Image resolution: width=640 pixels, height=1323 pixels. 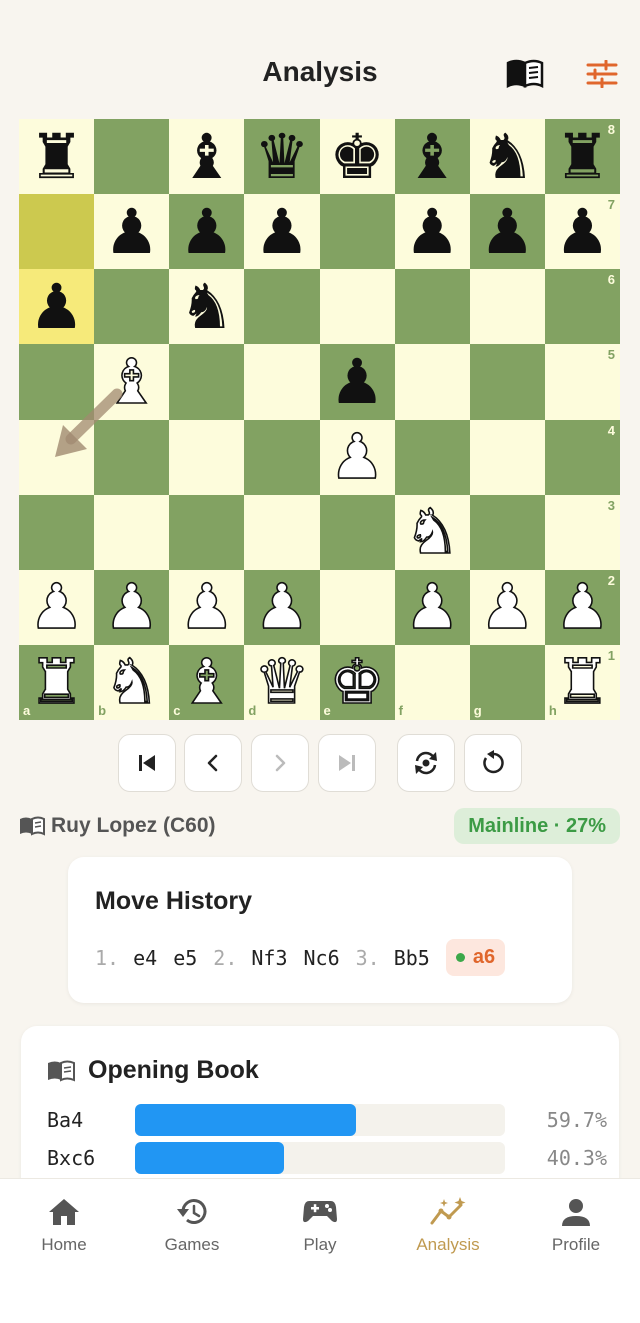 I want to click on square-c6: ♞, so click(x=207, y=307).